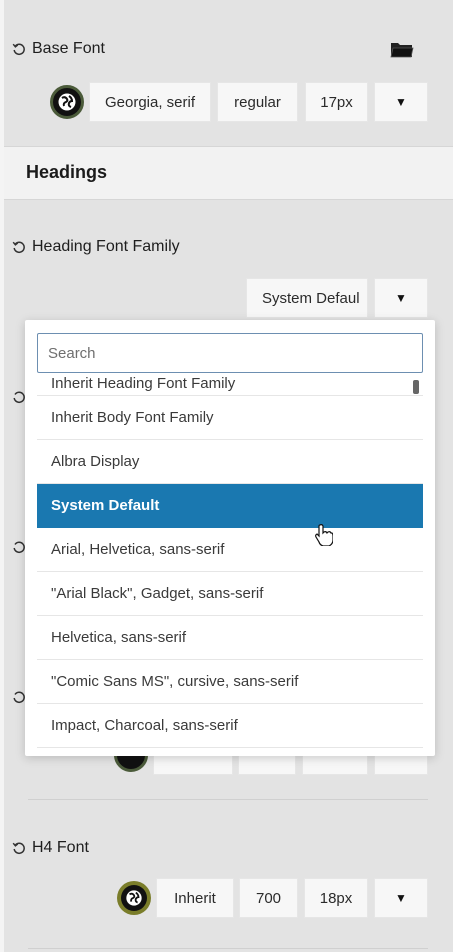 The image size is (453, 952). I want to click on h4-font-more-button: ▼, so click(401, 898).